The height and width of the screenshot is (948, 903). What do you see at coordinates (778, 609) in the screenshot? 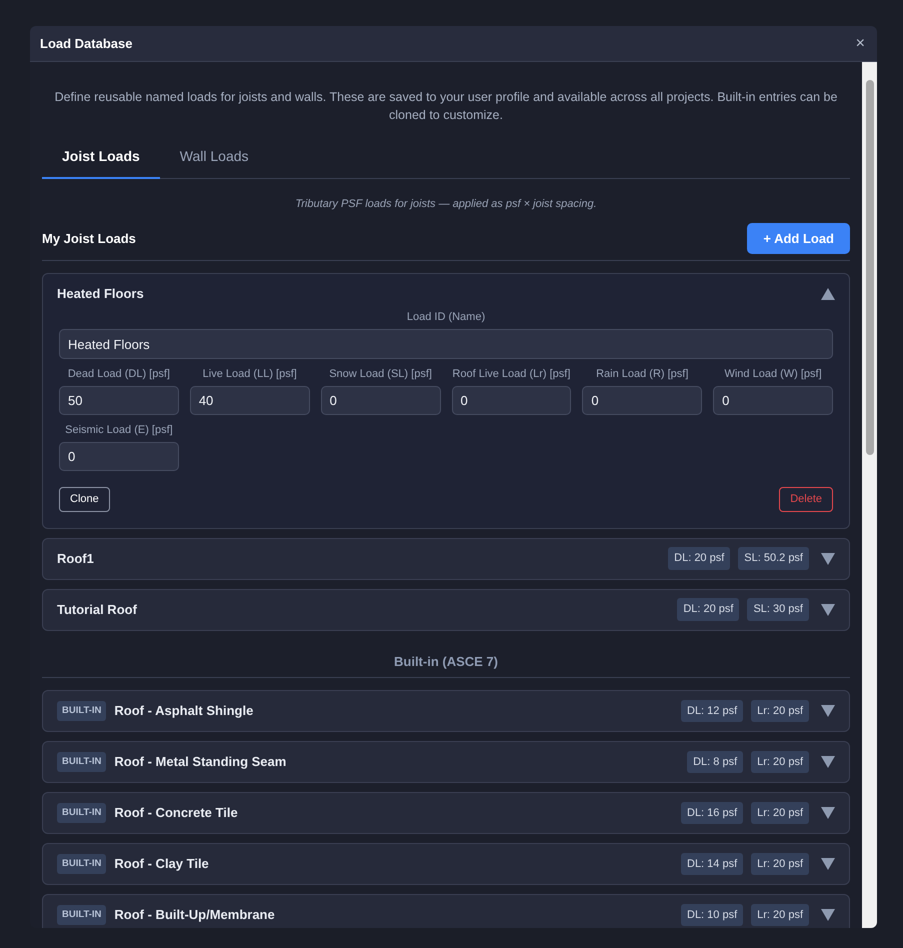
I see `load-tag: SL: 30 psf` at bounding box center [778, 609].